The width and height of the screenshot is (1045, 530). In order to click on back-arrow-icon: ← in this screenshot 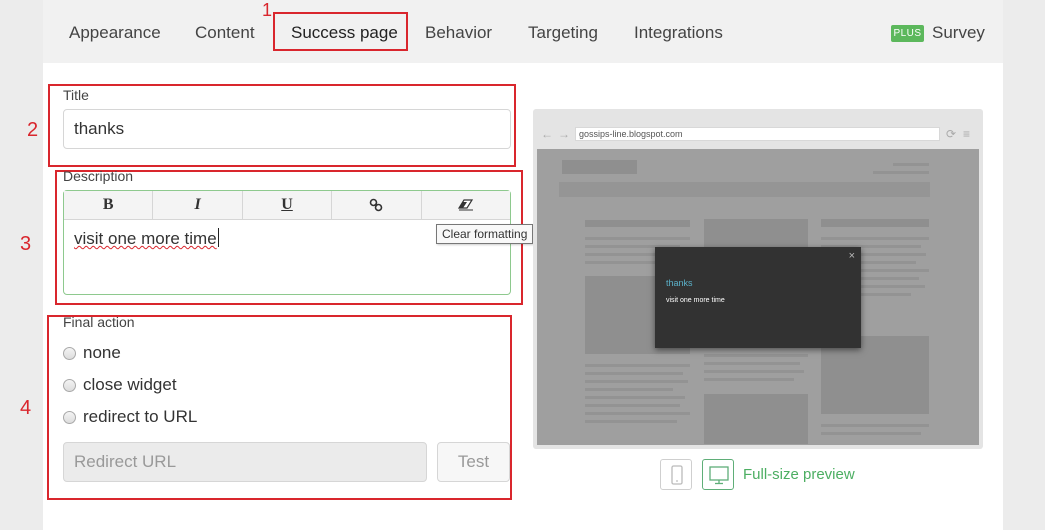, I will do `click(547, 134)`.